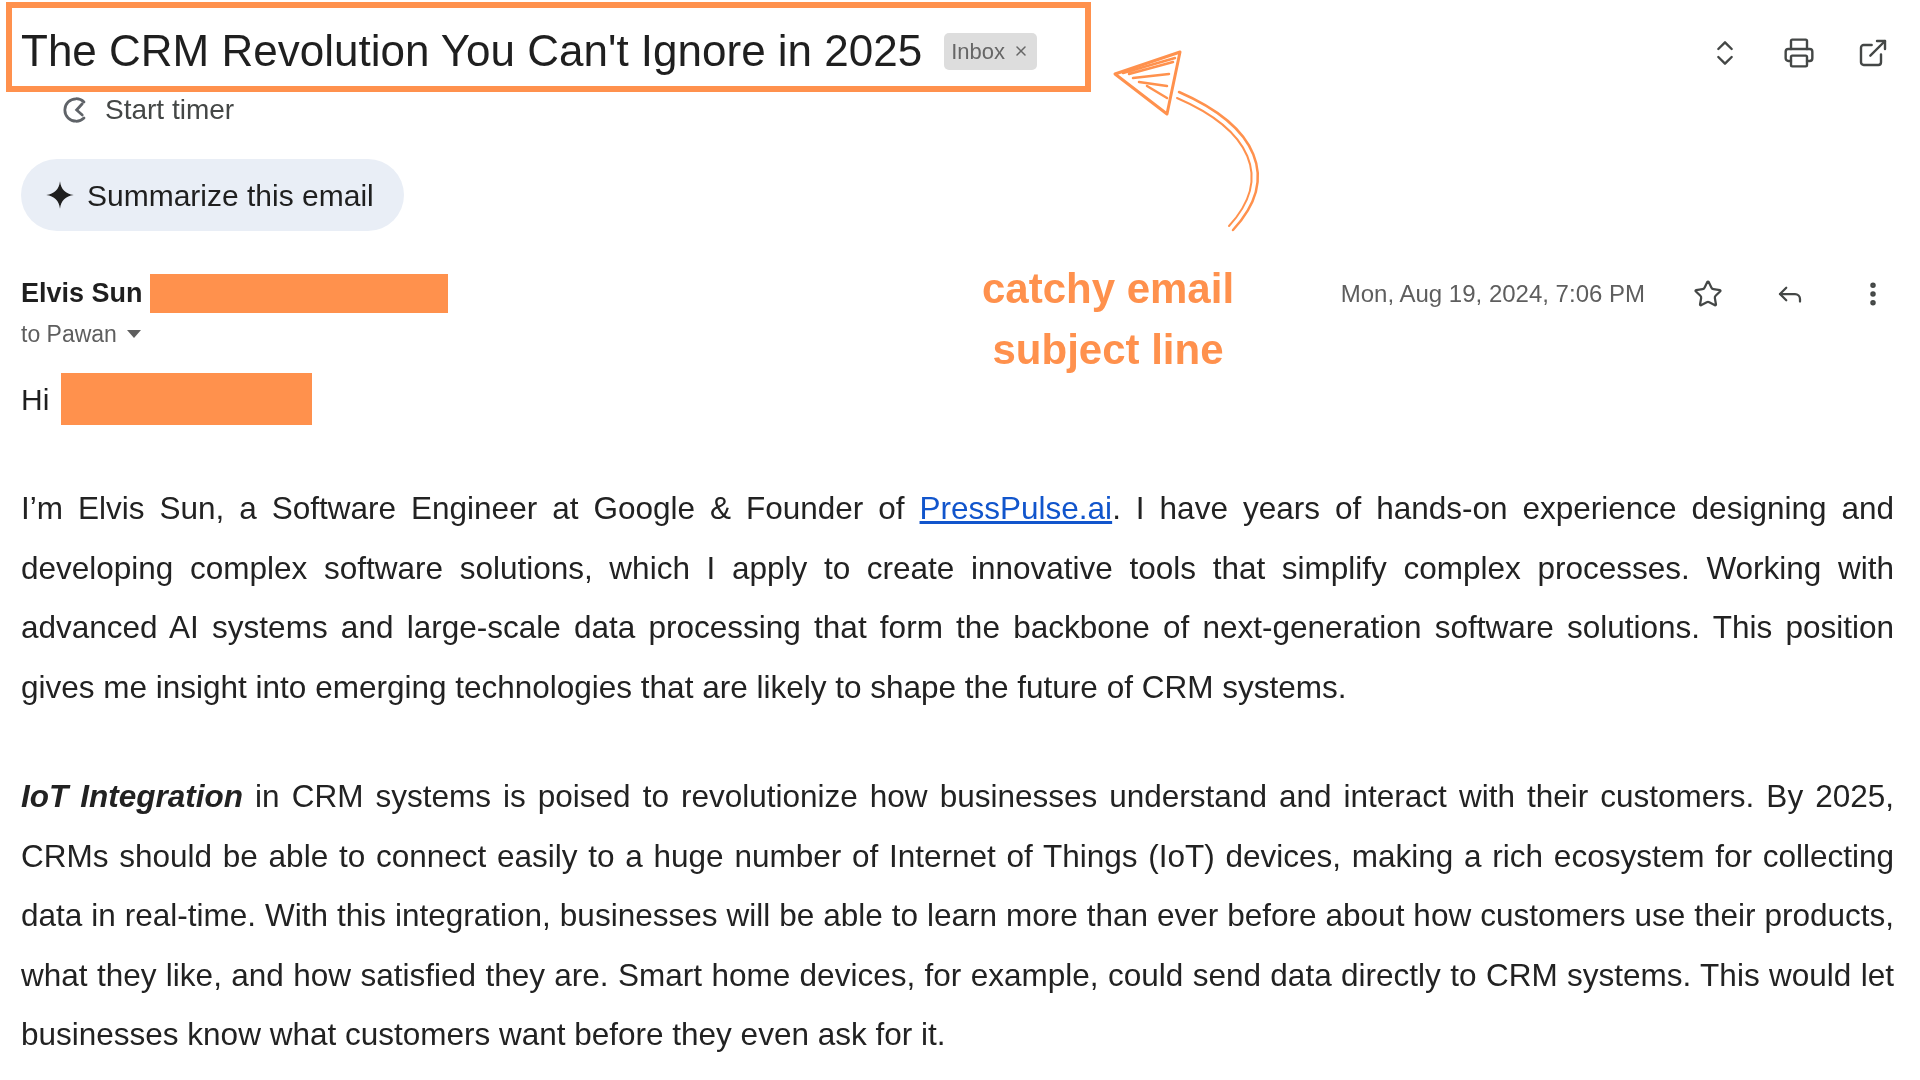  I want to click on email-date: Mon, Aug 19, 2024, 7:06 PM, so click(1492, 293).